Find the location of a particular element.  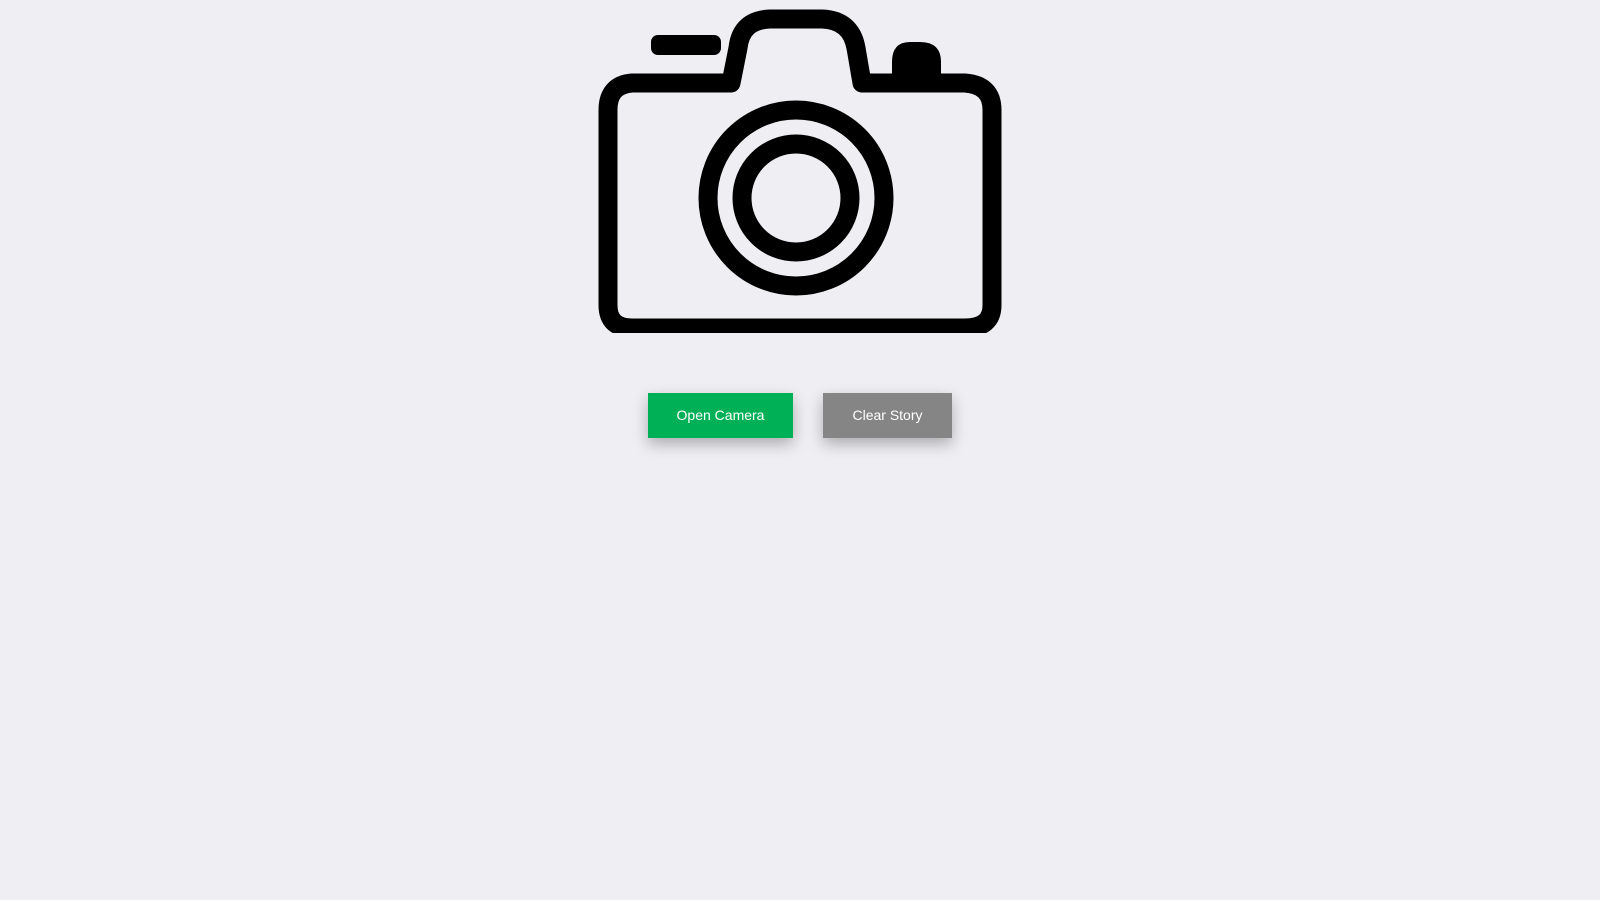

open-camera-button: Open Camera is located at coordinates (720, 415).